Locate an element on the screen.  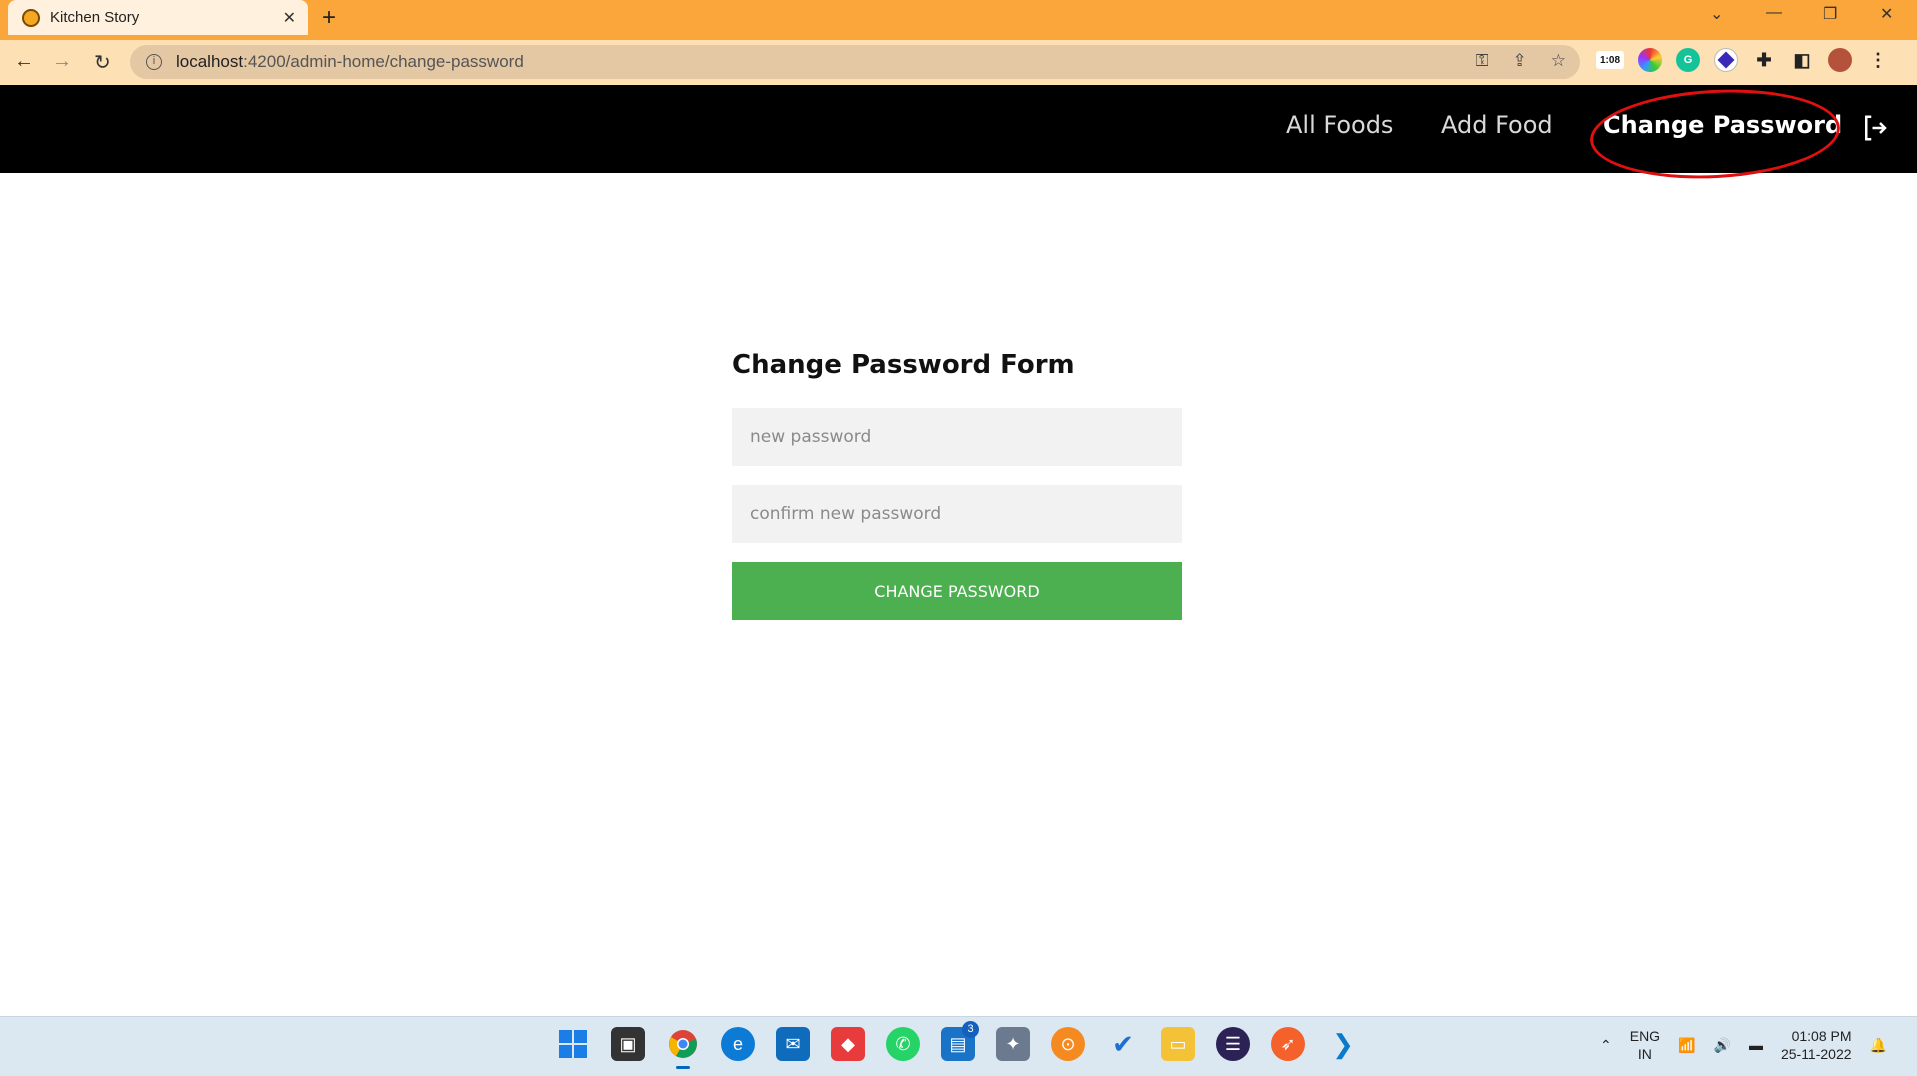
puzzle-extensions-icon: ✚ is located at coordinates (1764, 60).